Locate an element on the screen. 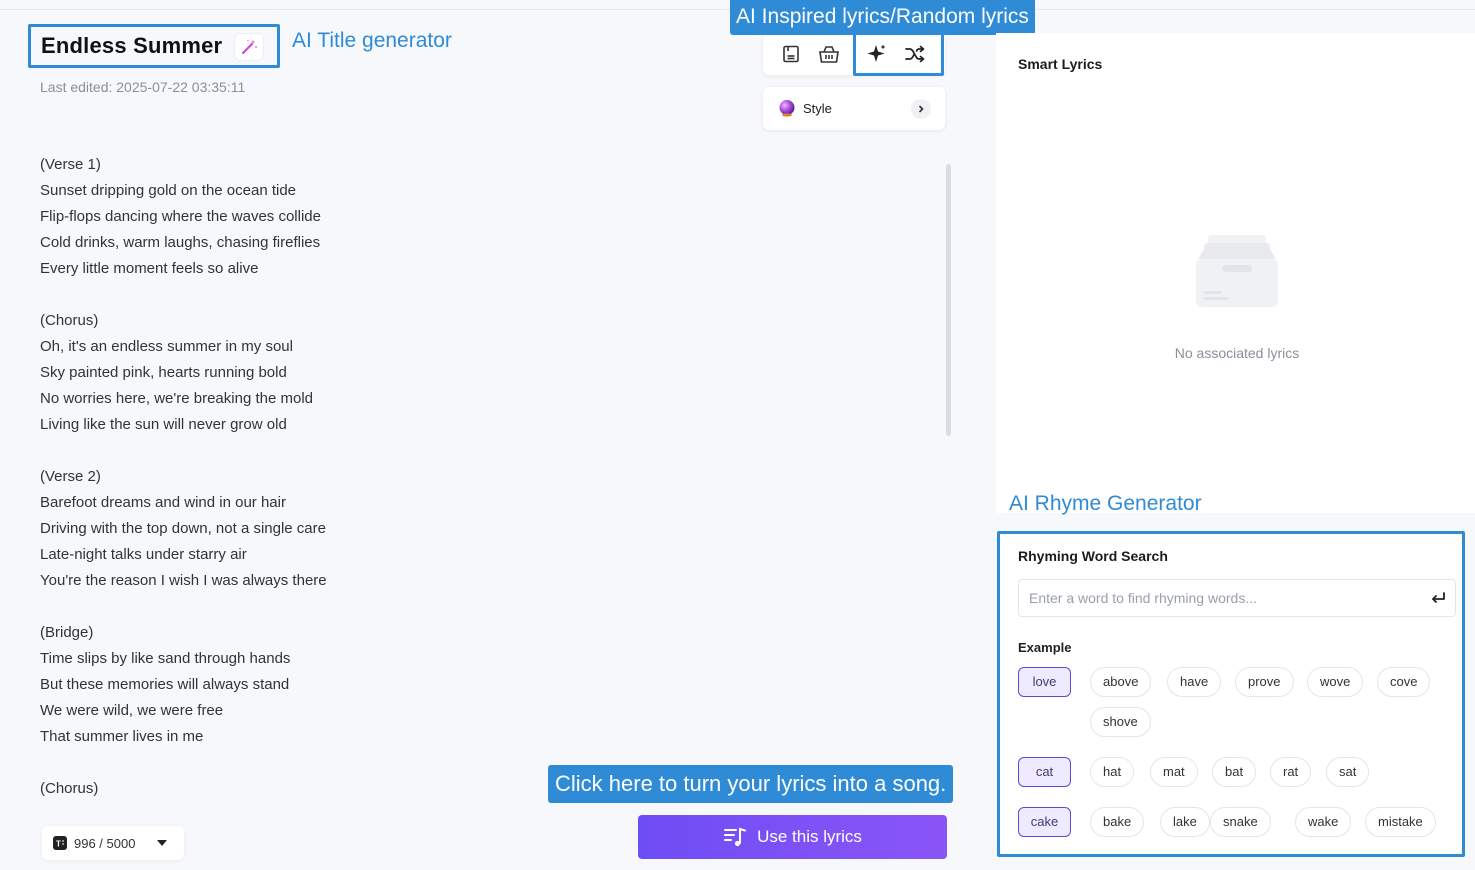  example-key-chip: love is located at coordinates (1044, 682).